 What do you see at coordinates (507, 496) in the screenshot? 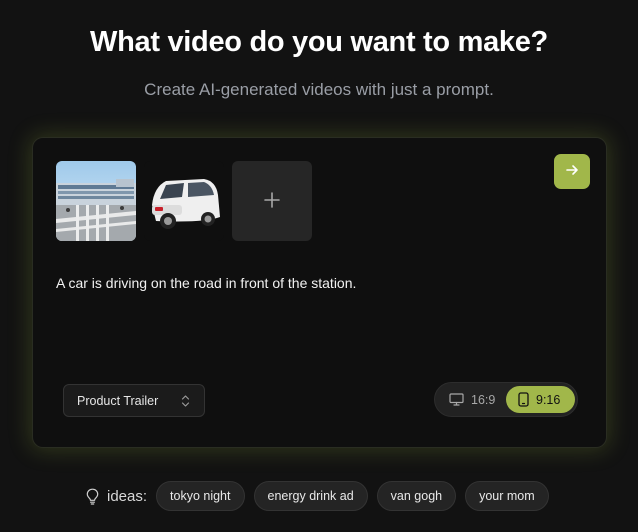
I see `idea-chip-your-mom: your mom` at bounding box center [507, 496].